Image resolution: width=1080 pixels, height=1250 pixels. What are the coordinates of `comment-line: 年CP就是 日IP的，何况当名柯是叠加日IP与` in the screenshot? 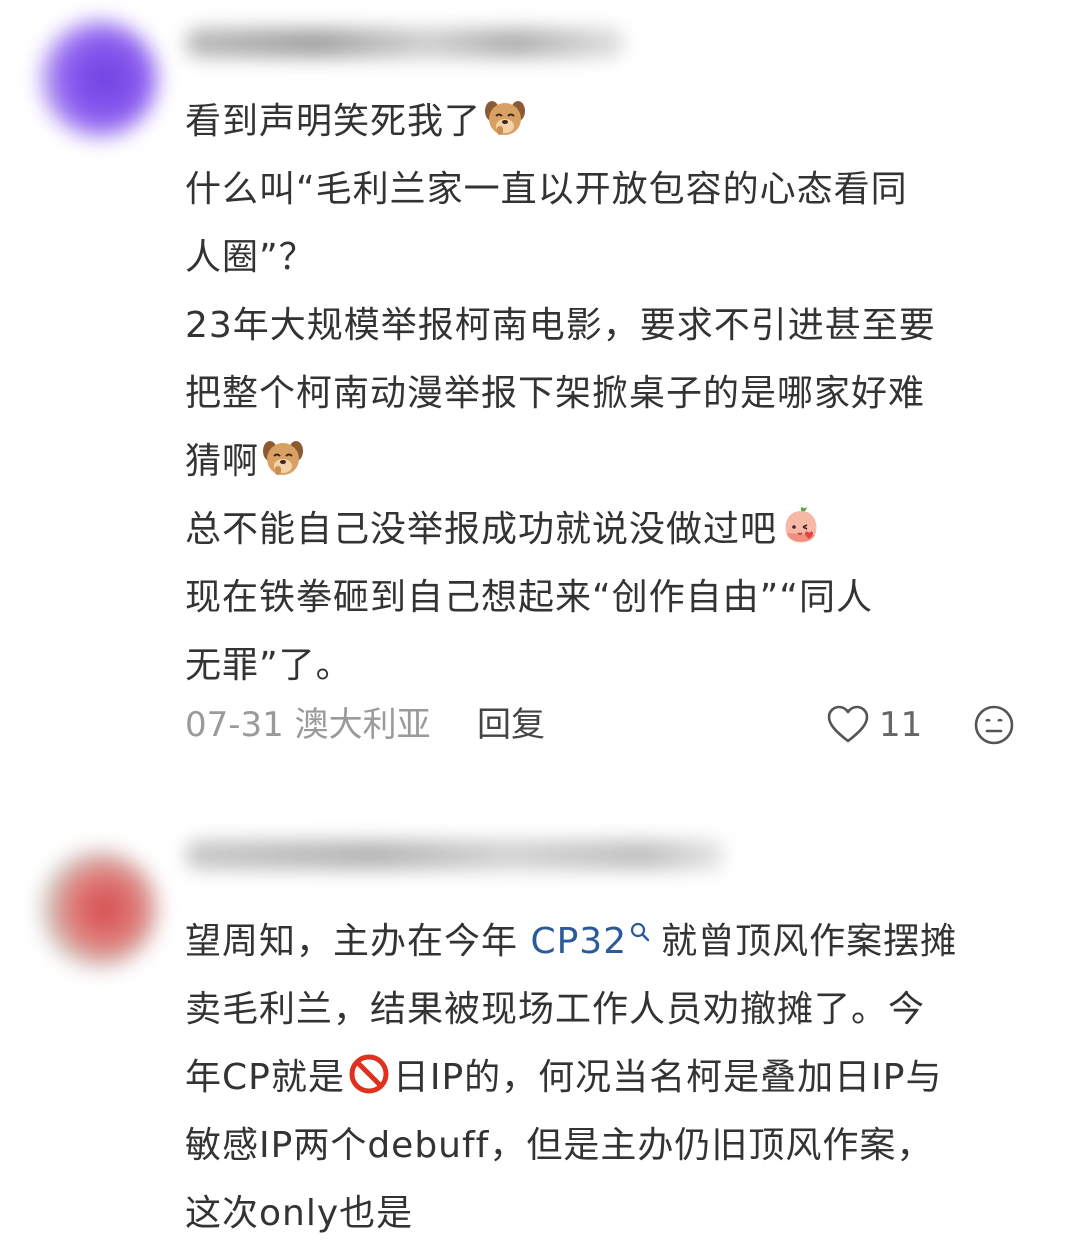 It's located at (615, 1078).